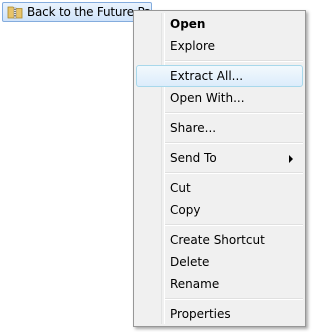 This screenshot has height=332, width=320. What do you see at coordinates (219, 210) in the screenshot?
I see `menu-item-copy: Copy` at bounding box center [219, 210].